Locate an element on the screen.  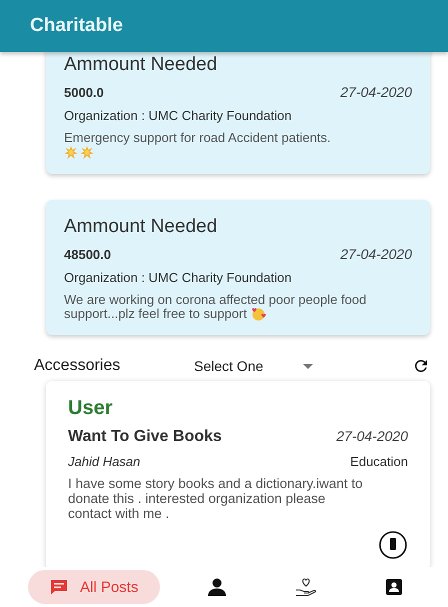
message-icon is located at coordinates (59, 587).